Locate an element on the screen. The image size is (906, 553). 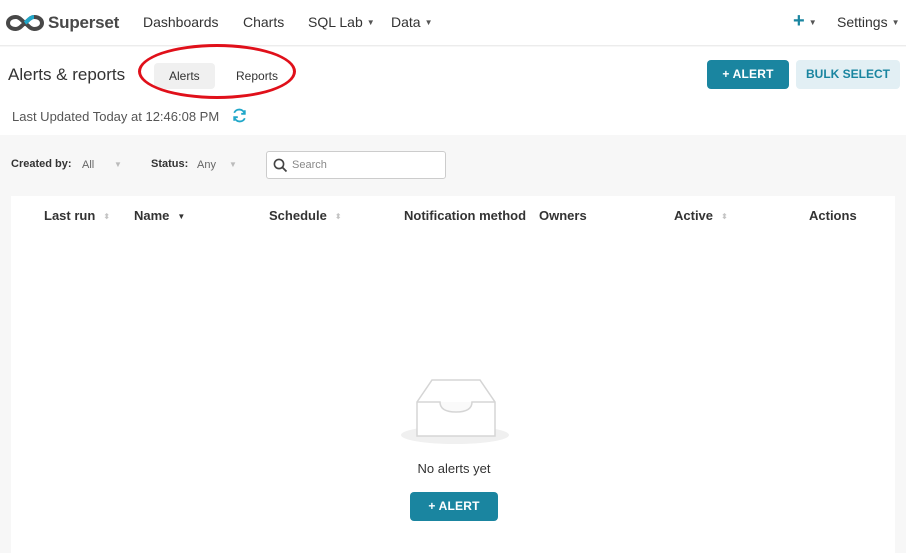
search-icon is located at coordinates (280, 165).